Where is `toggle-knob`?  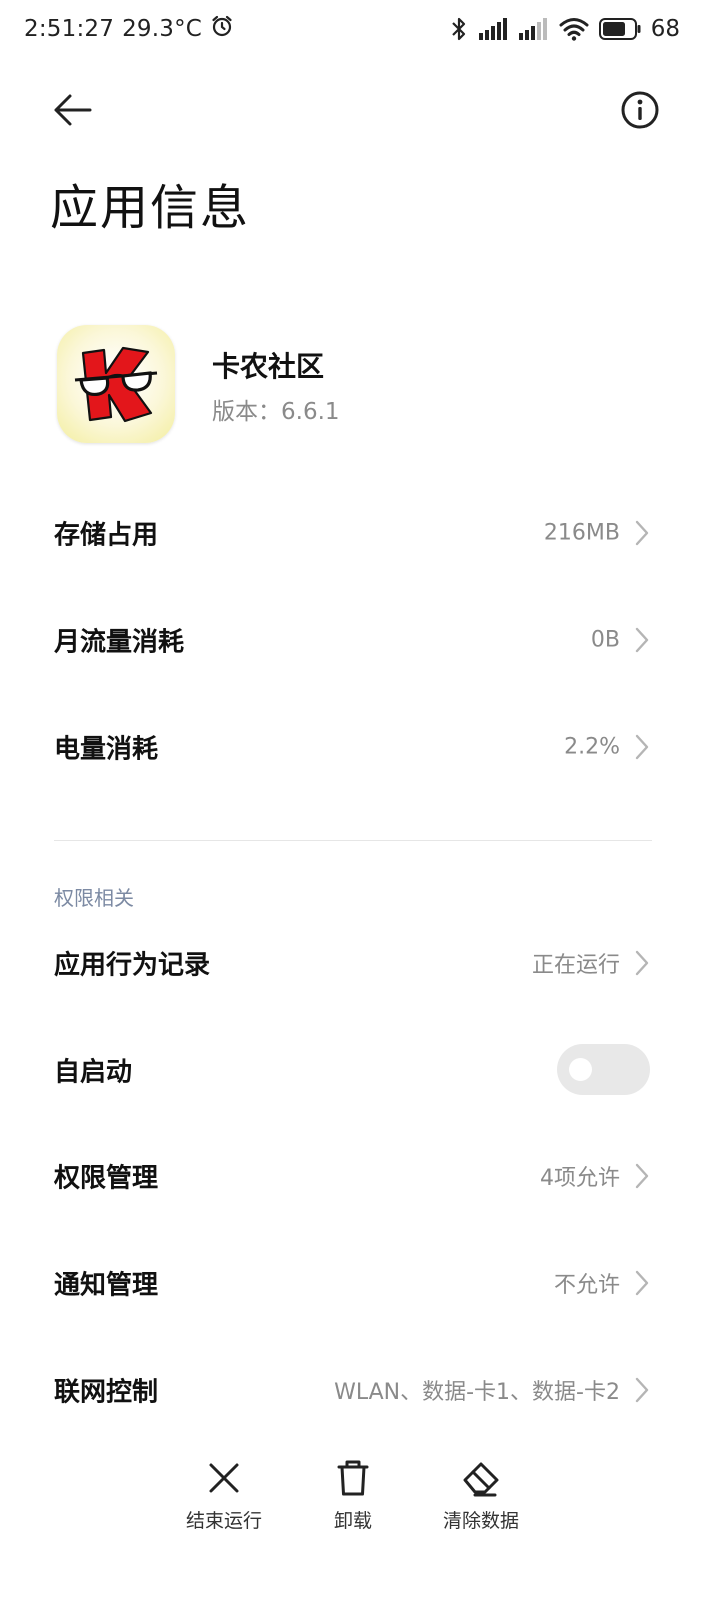
toggle-knob is located at coordinates (580, 1069).